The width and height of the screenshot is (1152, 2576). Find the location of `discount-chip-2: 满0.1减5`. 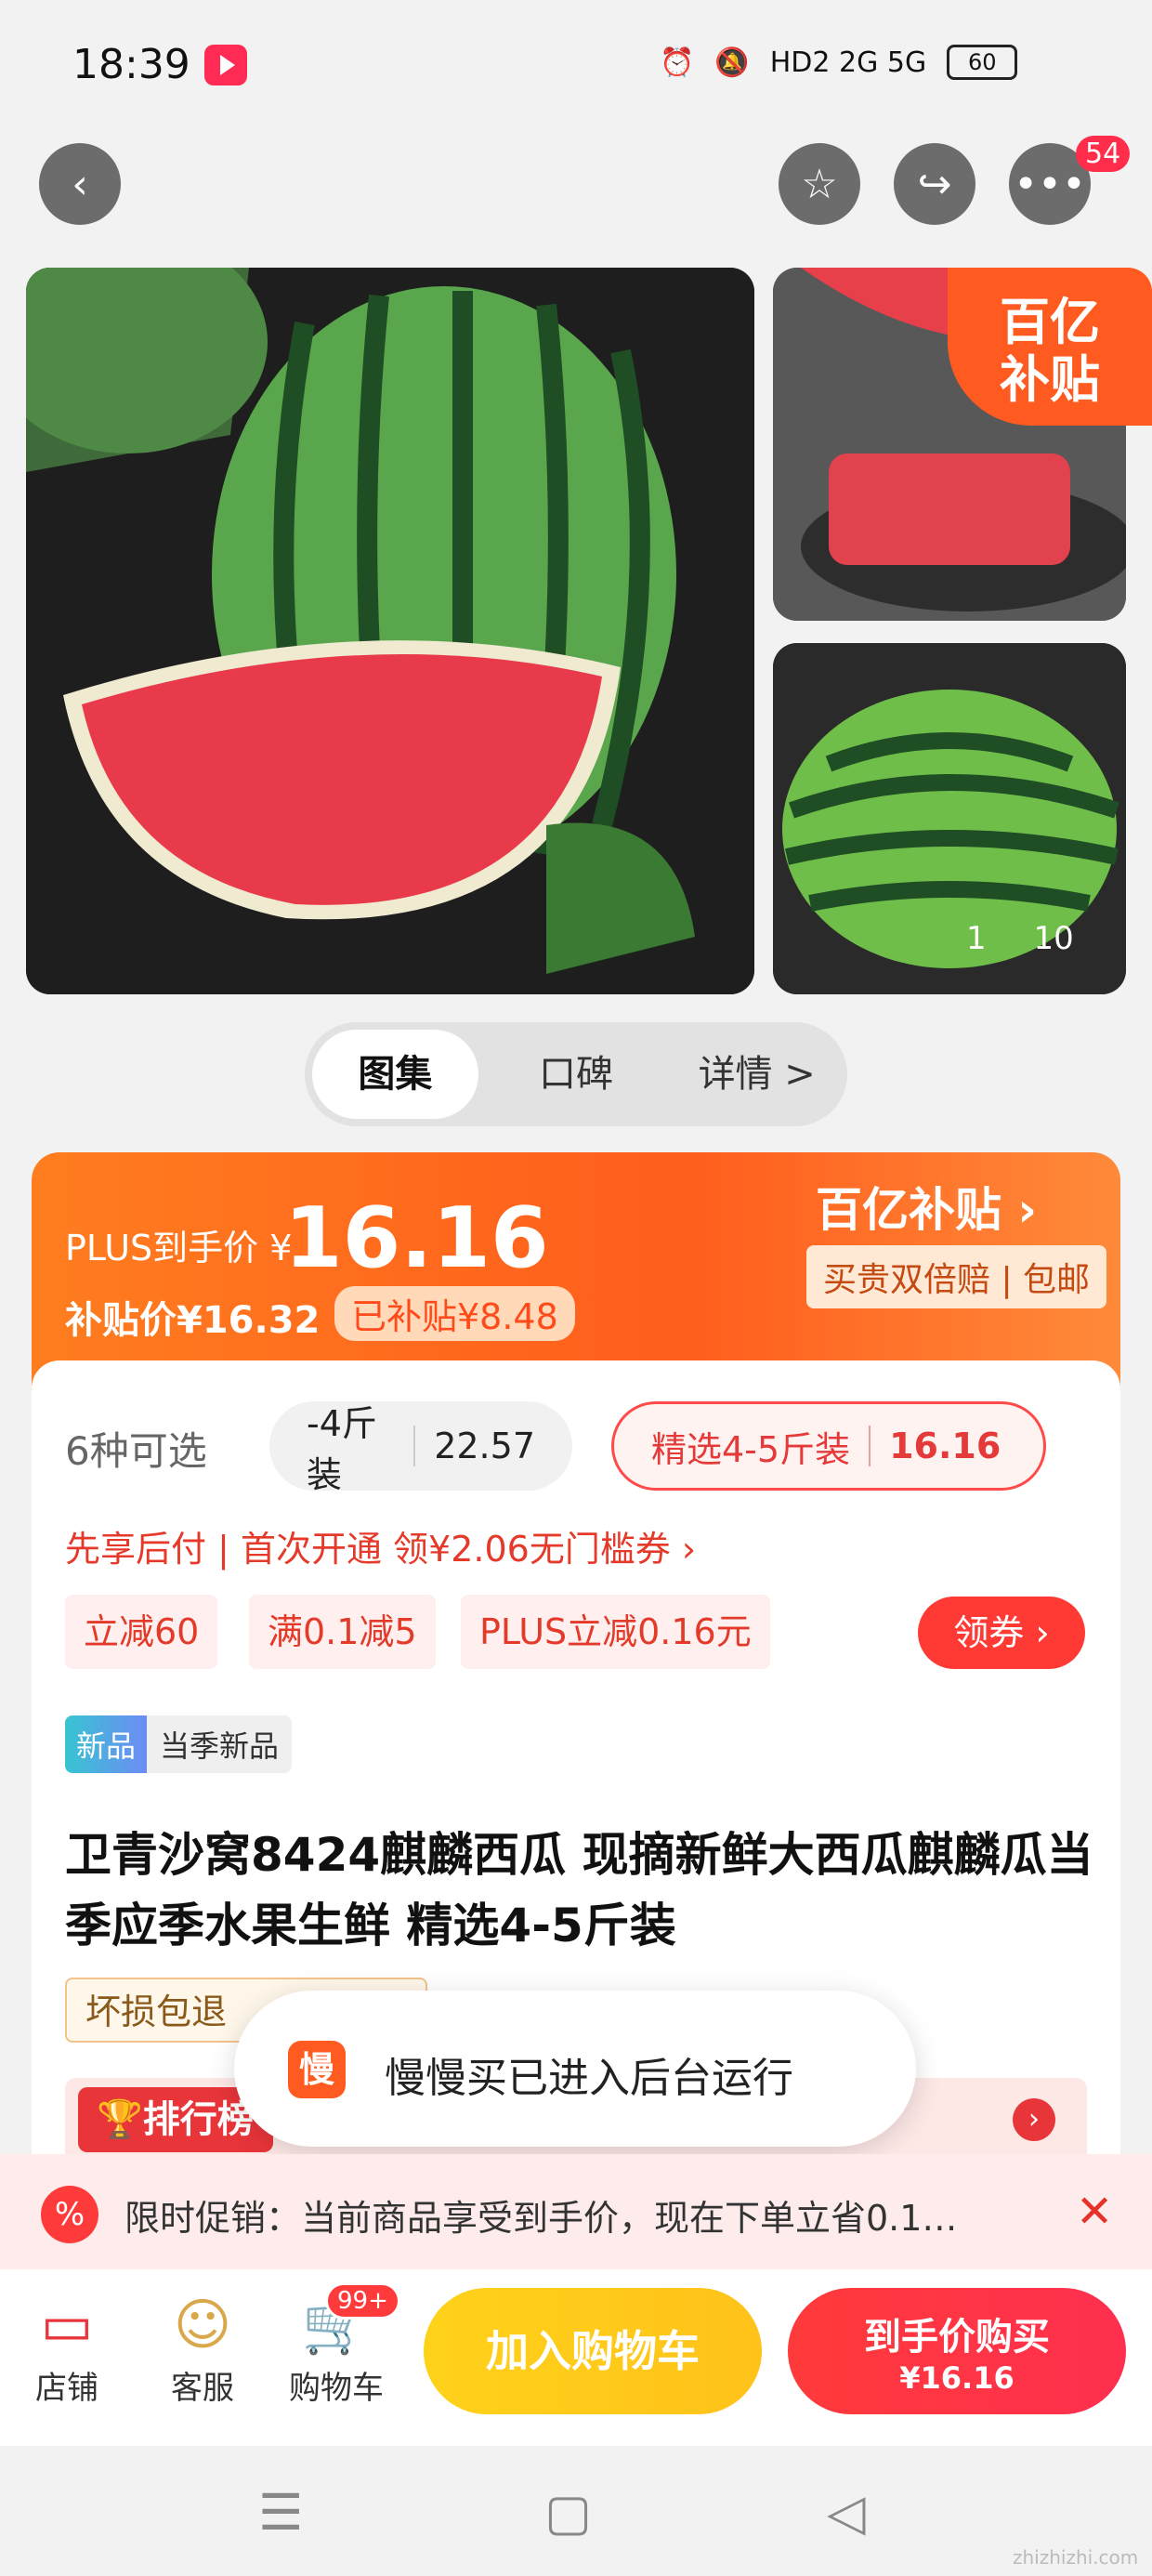

discount-chip-2: 满0.1减5 is located at coordinates (342, 1632).